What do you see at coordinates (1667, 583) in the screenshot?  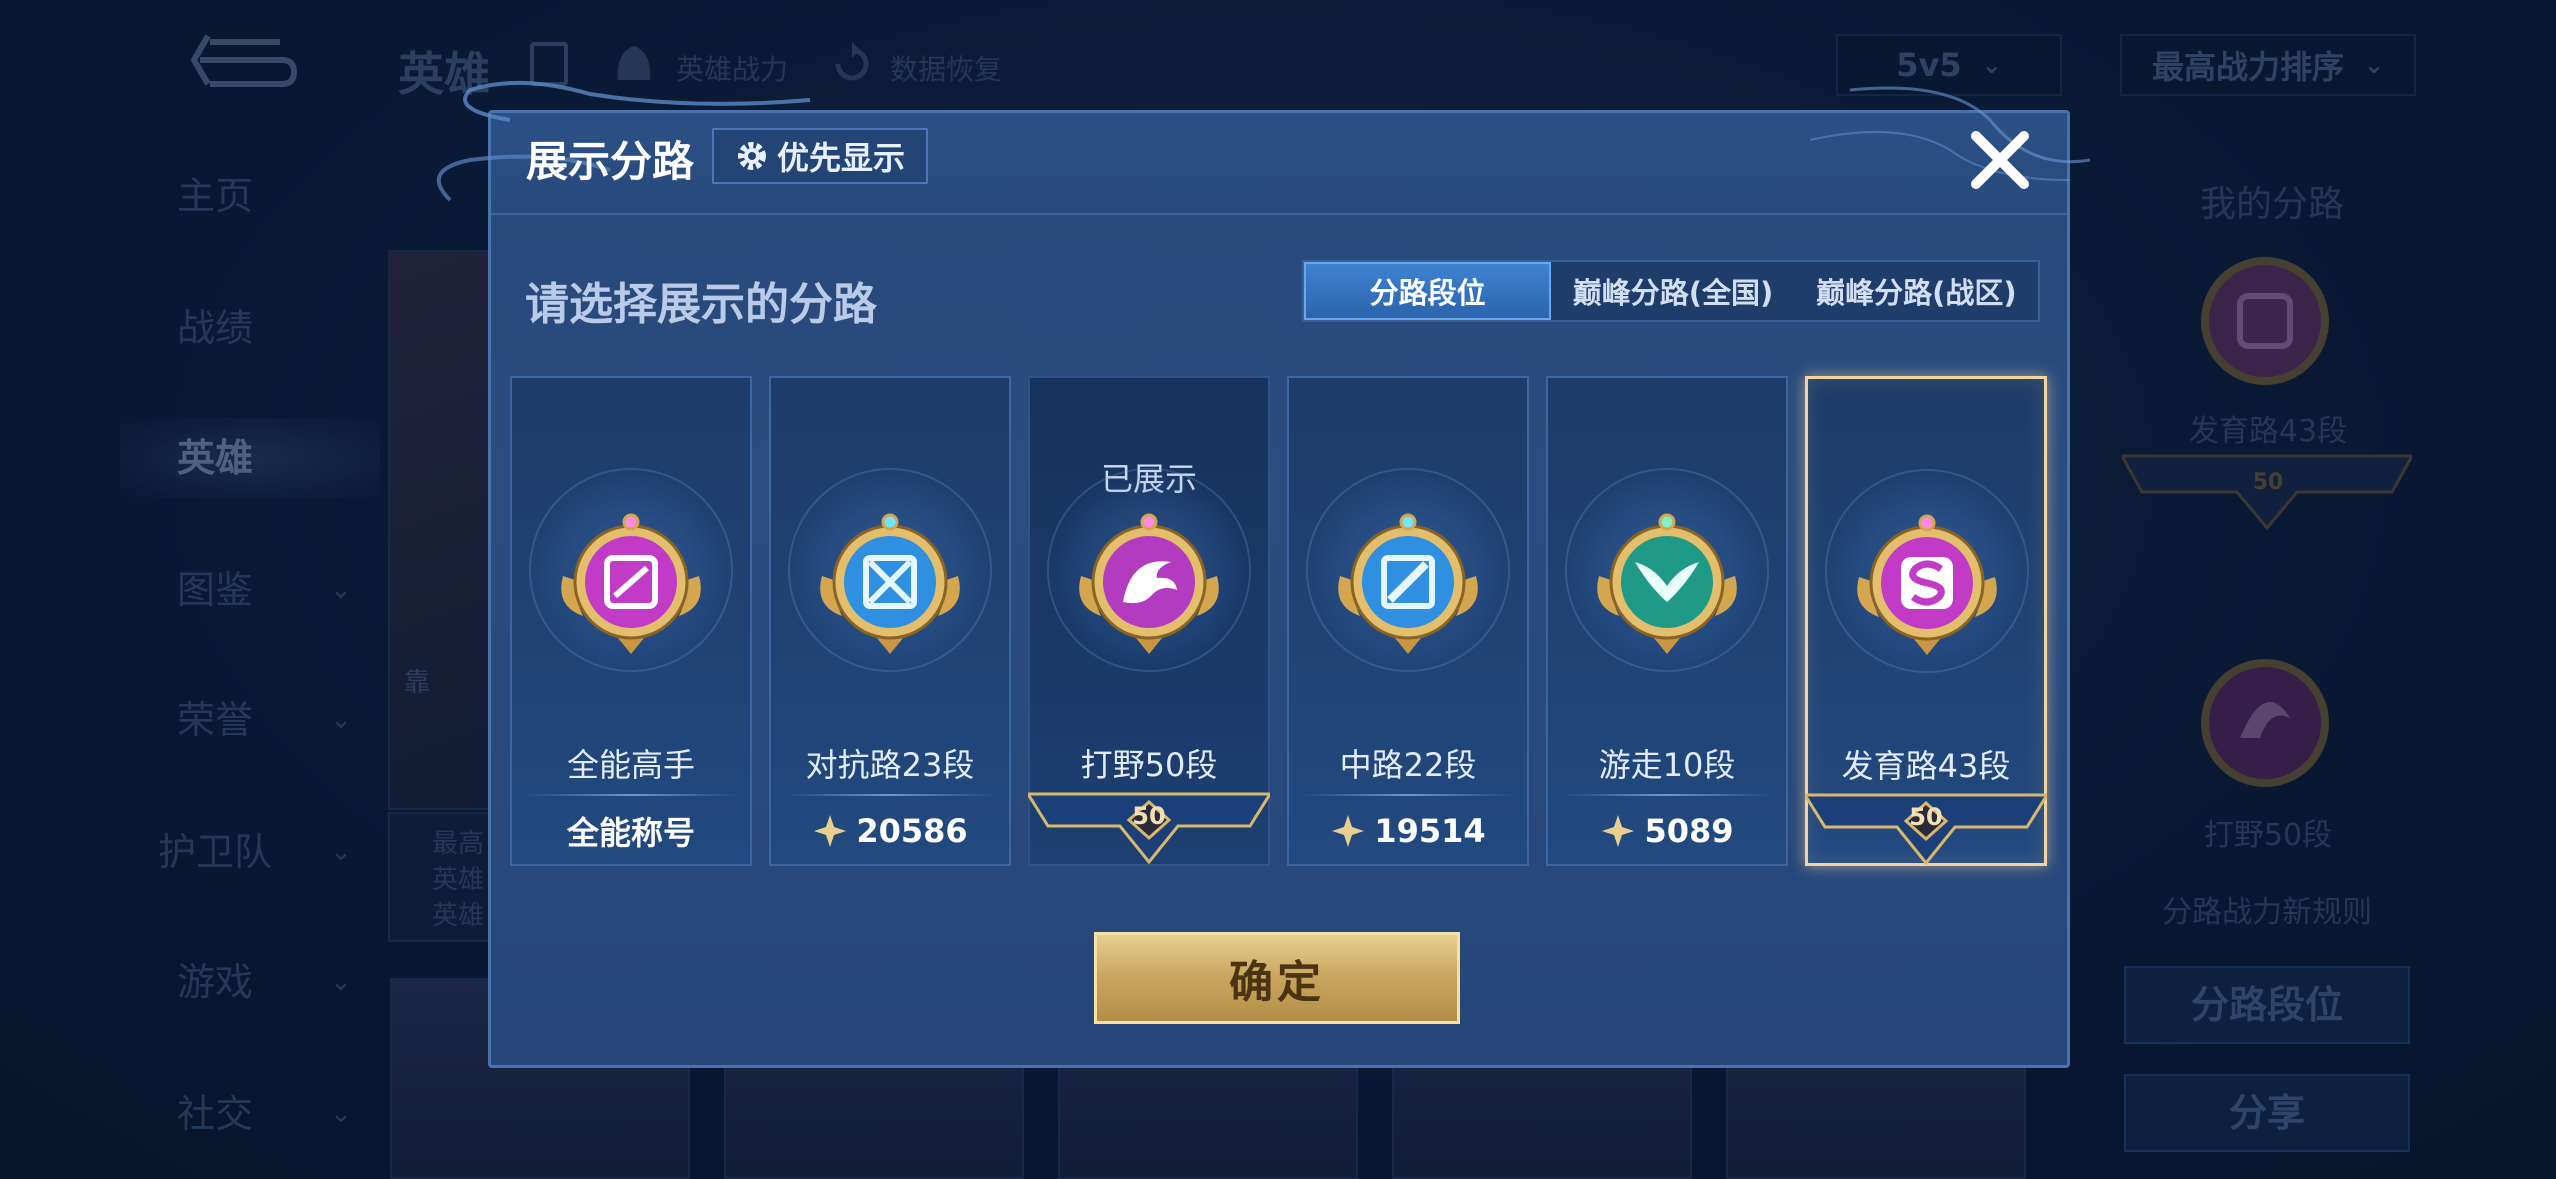 I see `wings-icon` at bounding box center [1667, 583].